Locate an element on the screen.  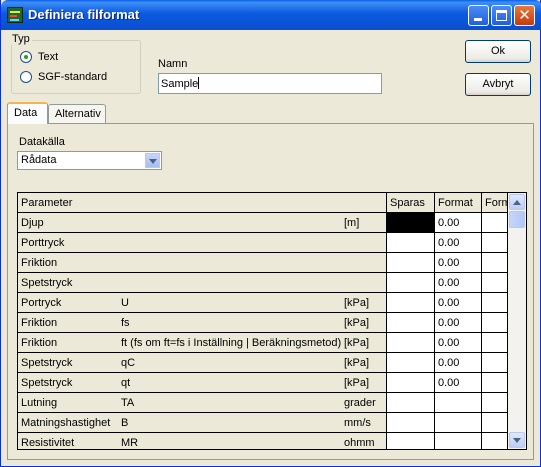
radio-text: Text is located at coordinates (39, 57).